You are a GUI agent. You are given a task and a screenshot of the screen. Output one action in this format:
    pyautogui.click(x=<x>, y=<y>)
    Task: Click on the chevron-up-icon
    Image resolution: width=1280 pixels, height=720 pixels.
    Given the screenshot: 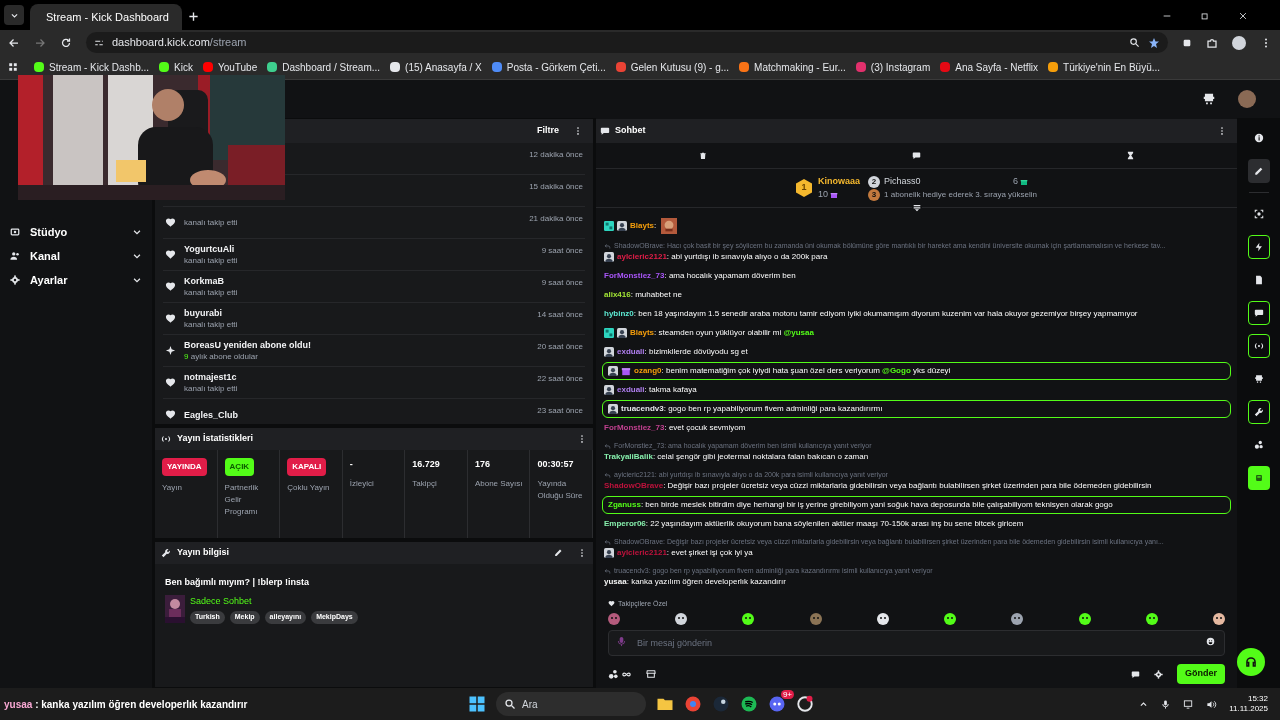 What is the action you would take?
    pyautogui.click(x=1144, y=704)
    